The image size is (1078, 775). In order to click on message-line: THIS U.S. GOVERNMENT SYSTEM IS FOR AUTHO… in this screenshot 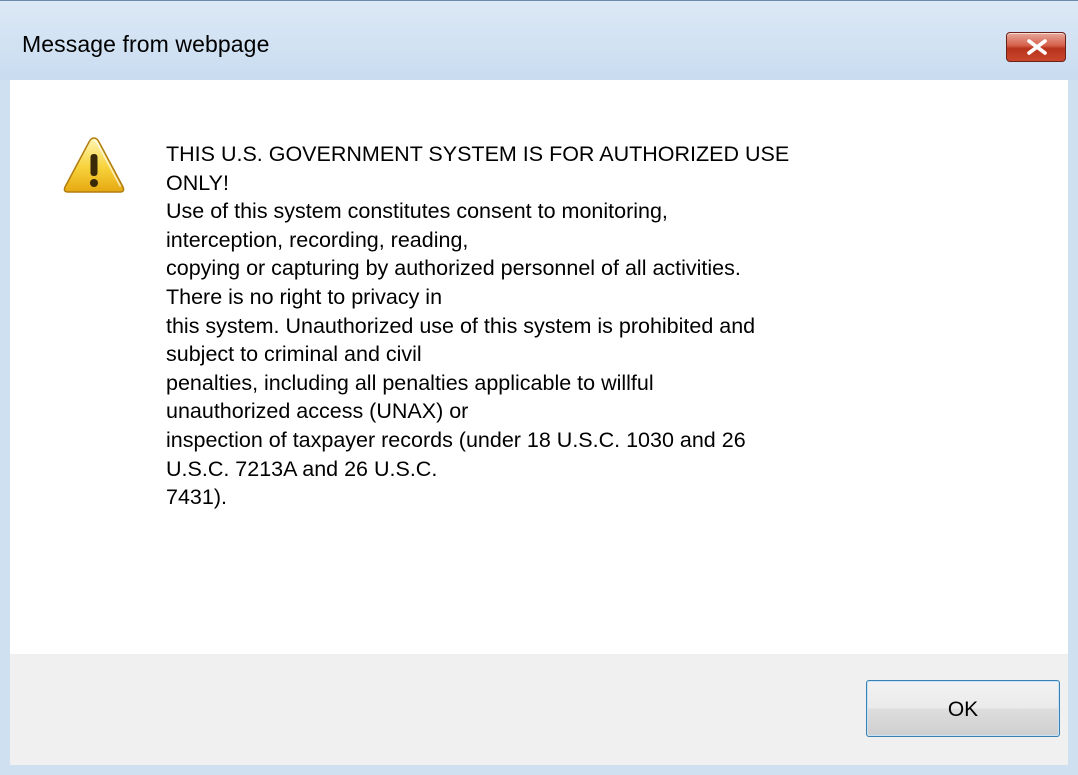, I will do `click(478, 154)`.